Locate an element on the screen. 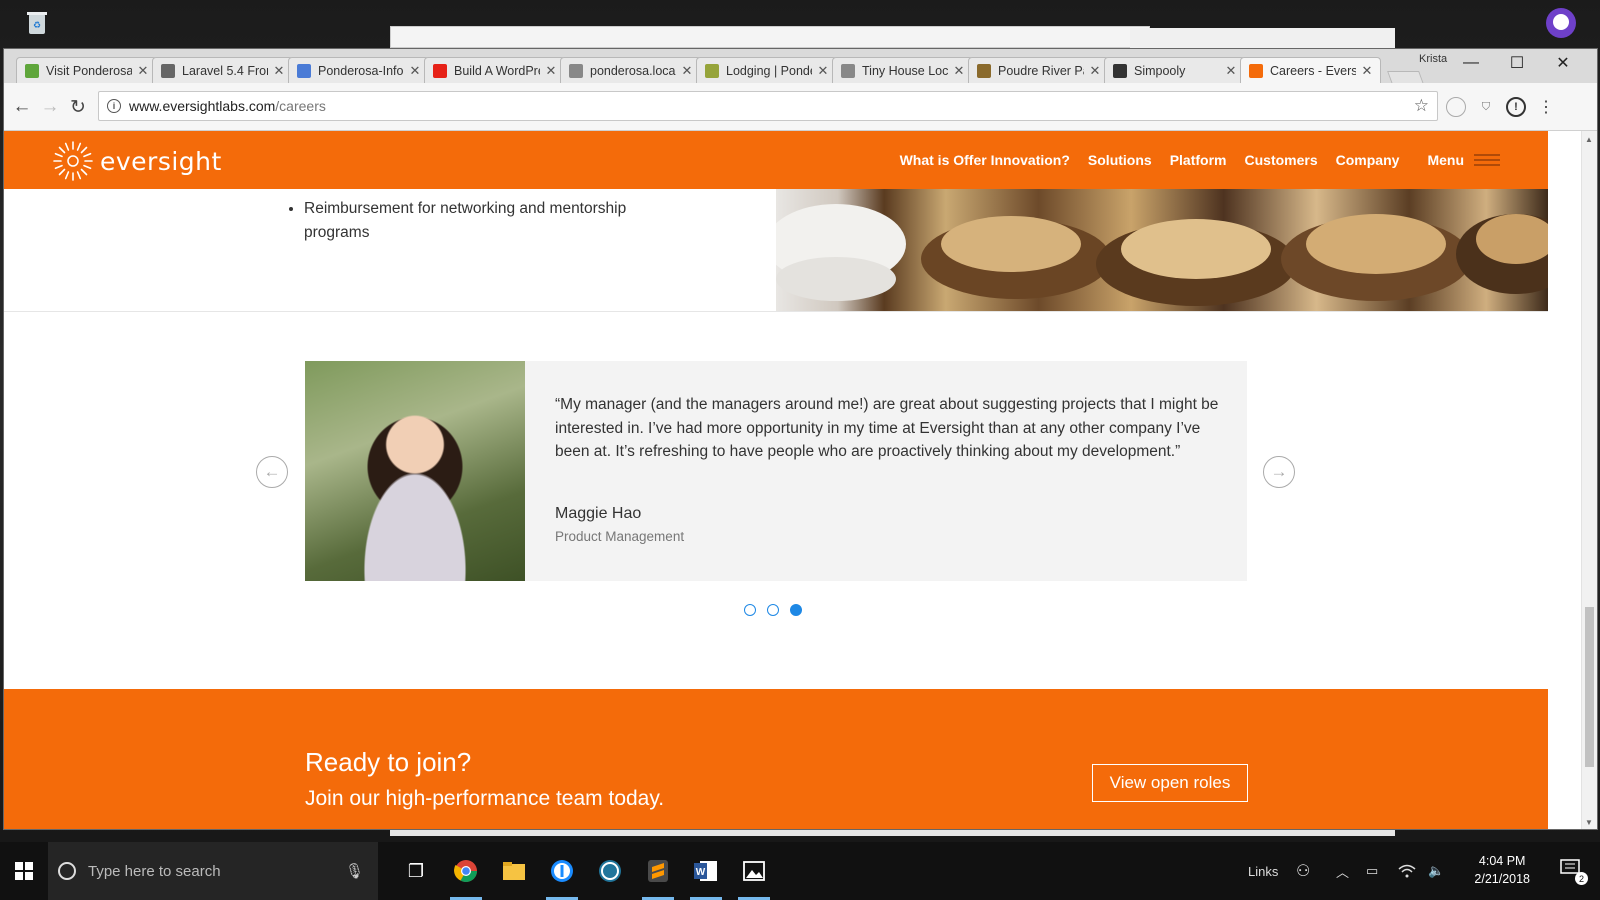 This screenshot has width=1600, height=900. volume-icon: 🔈 is located at coordinates (1436, 871).